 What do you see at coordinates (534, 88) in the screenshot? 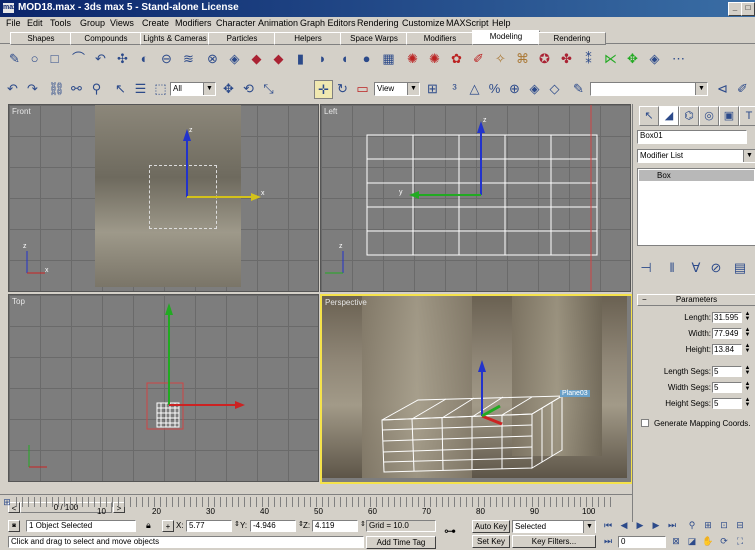
I see `mirror-icon: ◈` at bounding box center [534, 88].